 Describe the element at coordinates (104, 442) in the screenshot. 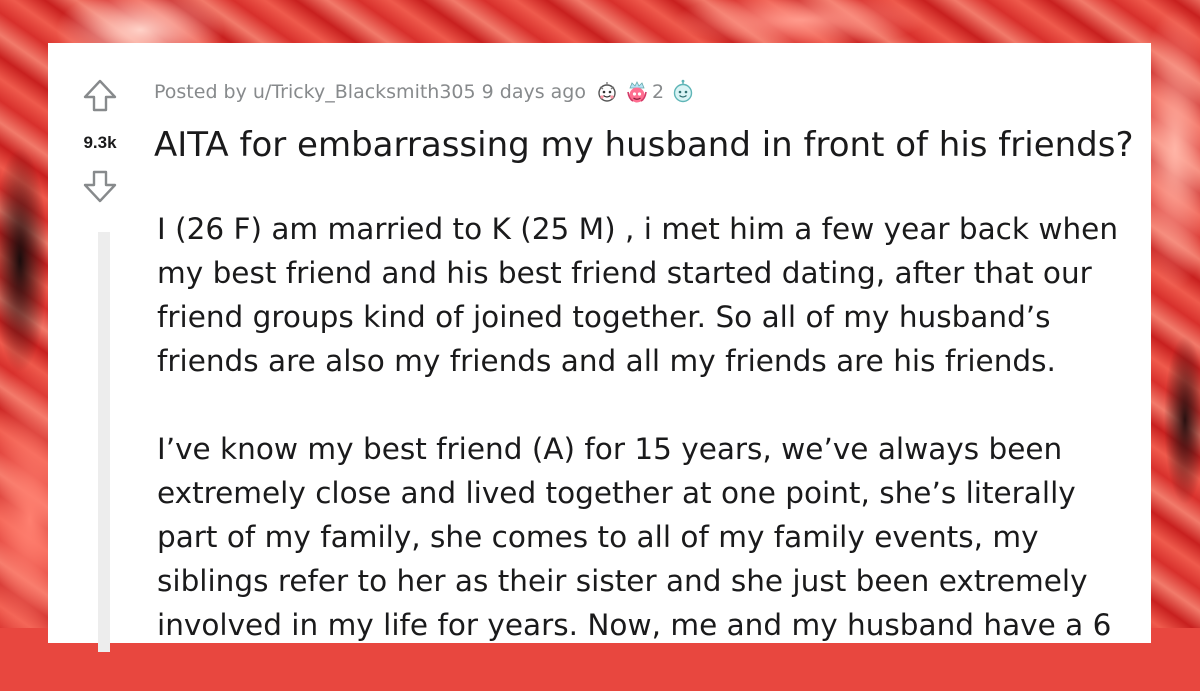

I see `collapse-thread-line` at that location.